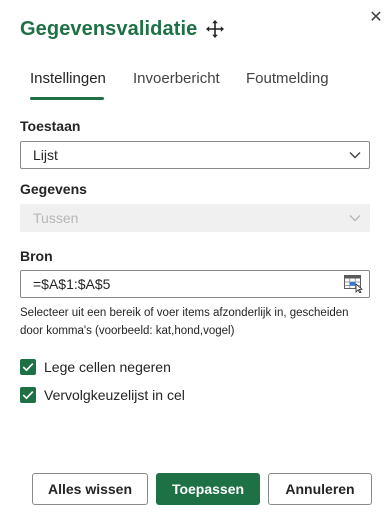 This screenshot has width=392, height=524. I want to click on dialog-header: Gegevensvalidatie, so click(122, 29).